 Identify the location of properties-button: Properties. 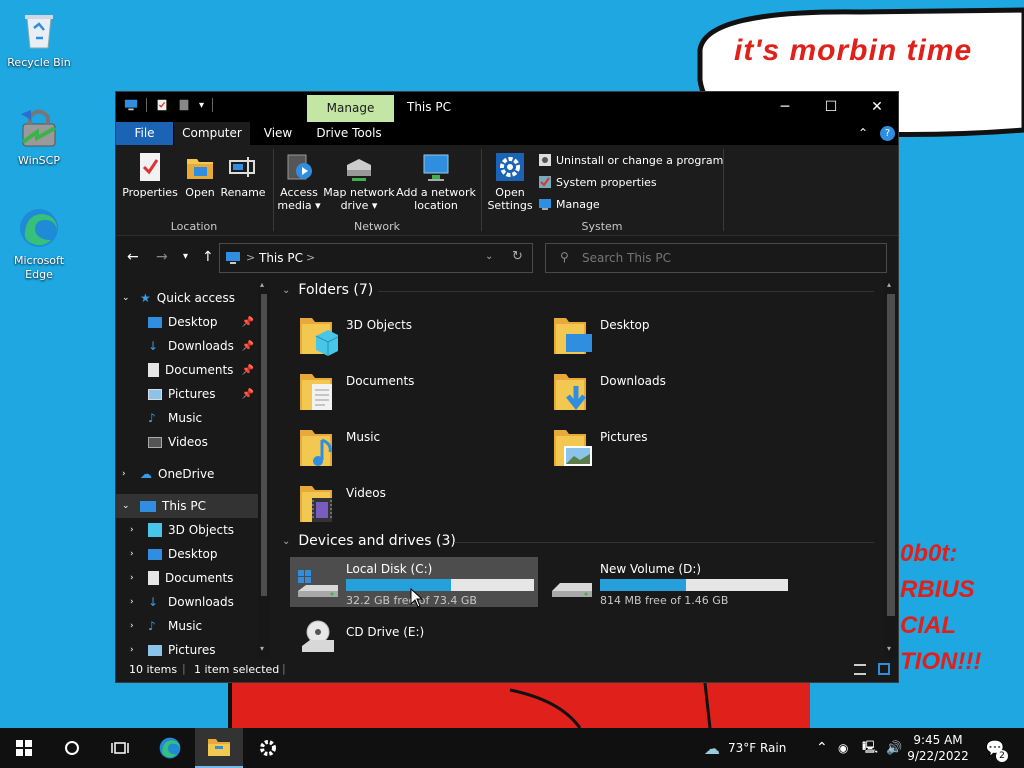
(150, 175).